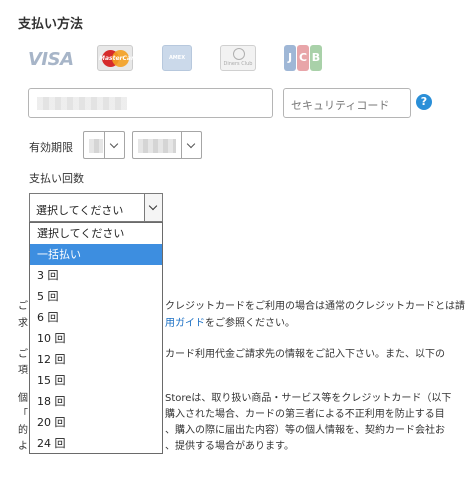  I want to click on diners-logo-icon: Diners Club, so click(238, 58).